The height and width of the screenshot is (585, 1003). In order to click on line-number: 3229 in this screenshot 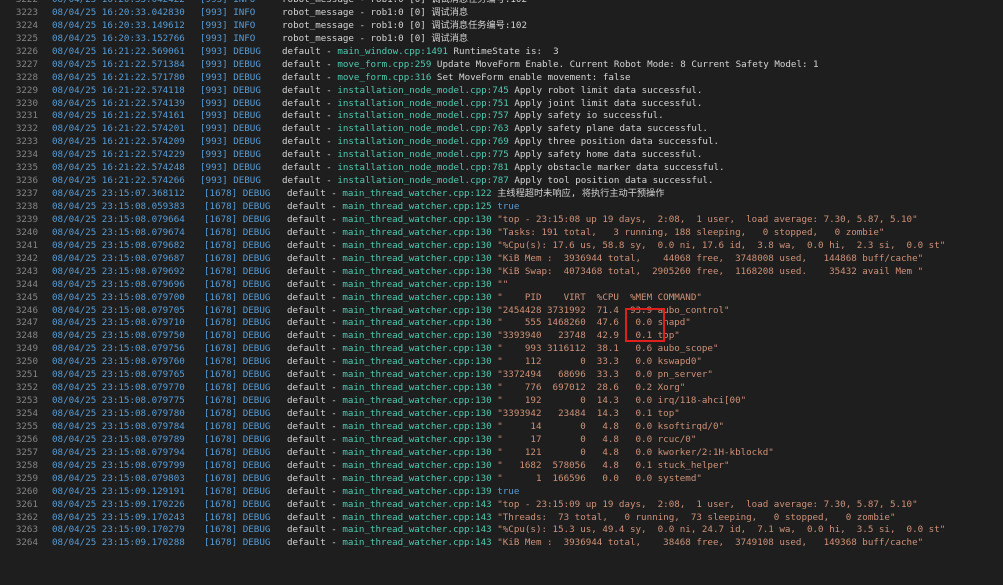, I will do `click(26, 90)`.